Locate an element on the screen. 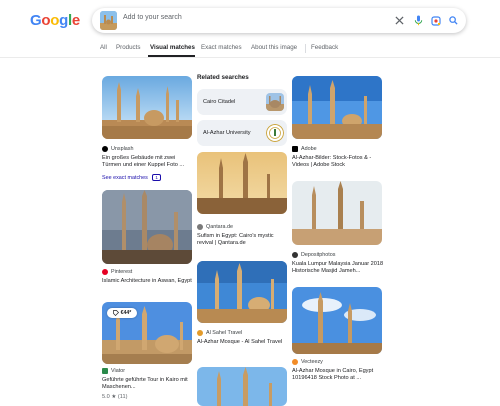  related-search-label: Al-Azhar University is located at coordinates (227, 133).